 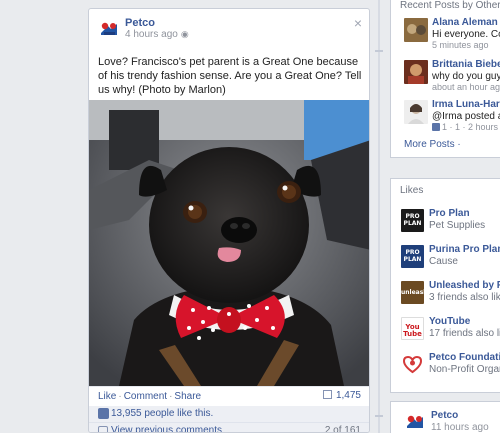 I want to click on post-author: Brittania Bieber, so click(x=466, y=64).